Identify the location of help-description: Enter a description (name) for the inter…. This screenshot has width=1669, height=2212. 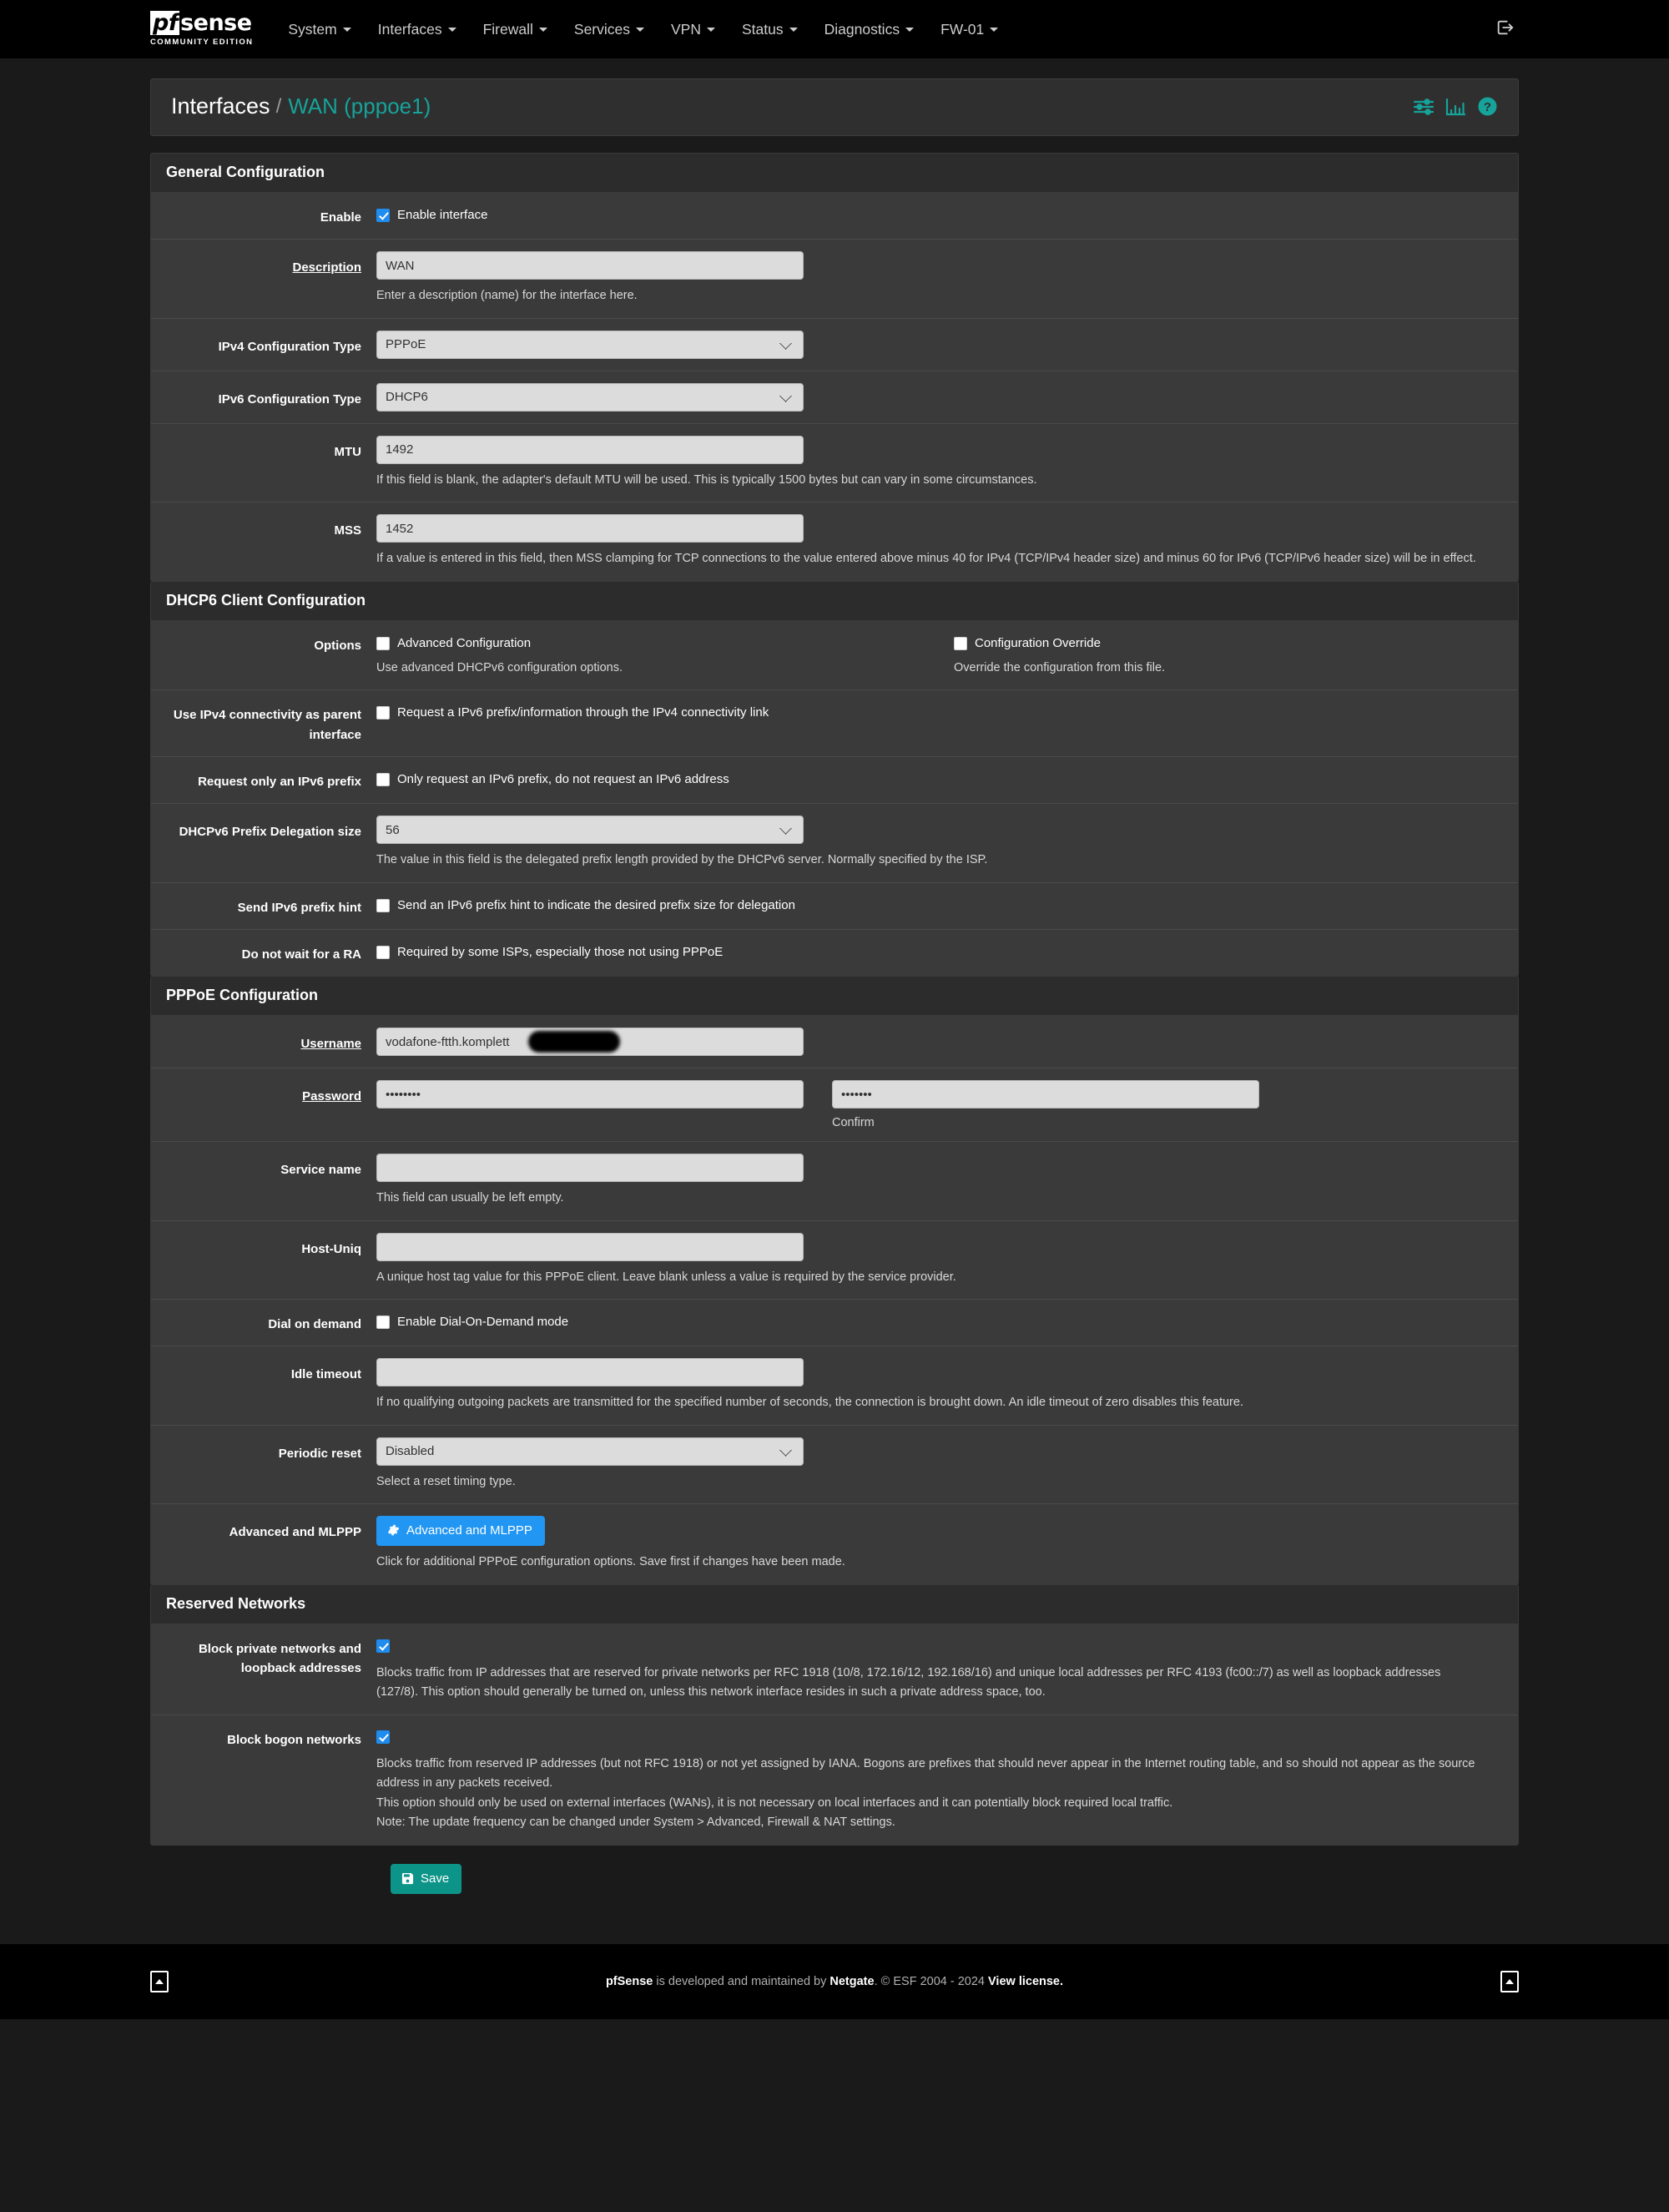
(507, 296).